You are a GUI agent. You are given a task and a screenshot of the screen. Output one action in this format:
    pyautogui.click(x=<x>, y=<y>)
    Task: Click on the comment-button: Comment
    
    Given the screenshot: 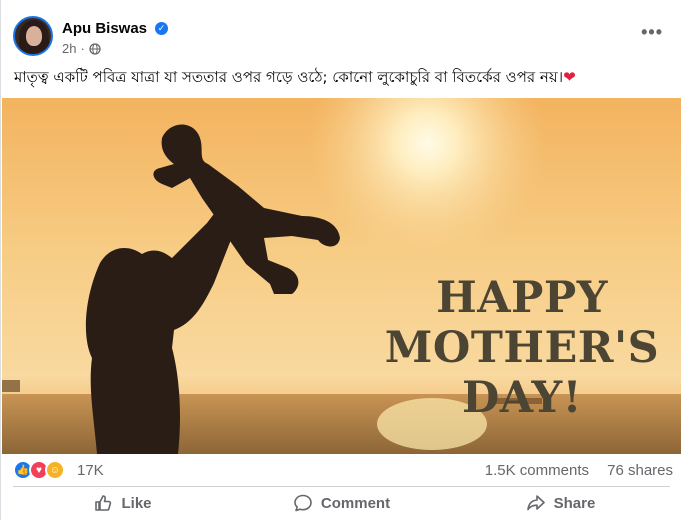 What is the action you would take?
    pyautogui.click(x=341, y=503)
    